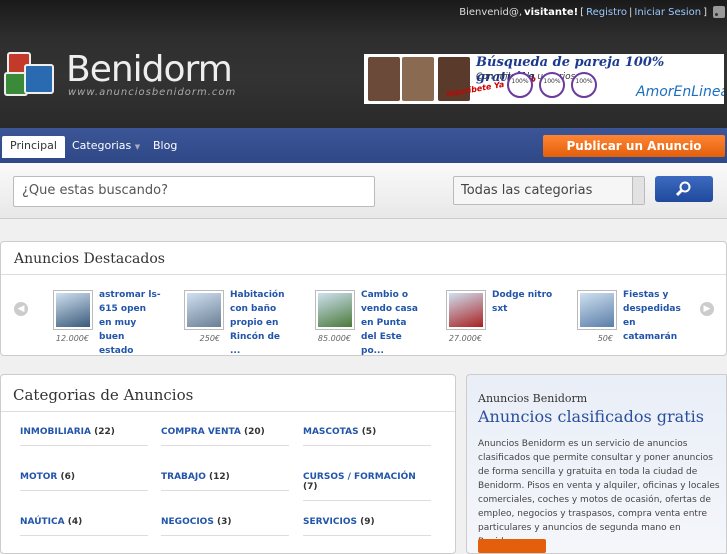  Describe the element at coordinates (638, 190) in the screenshot. I see `dropdown-icon` at that location.